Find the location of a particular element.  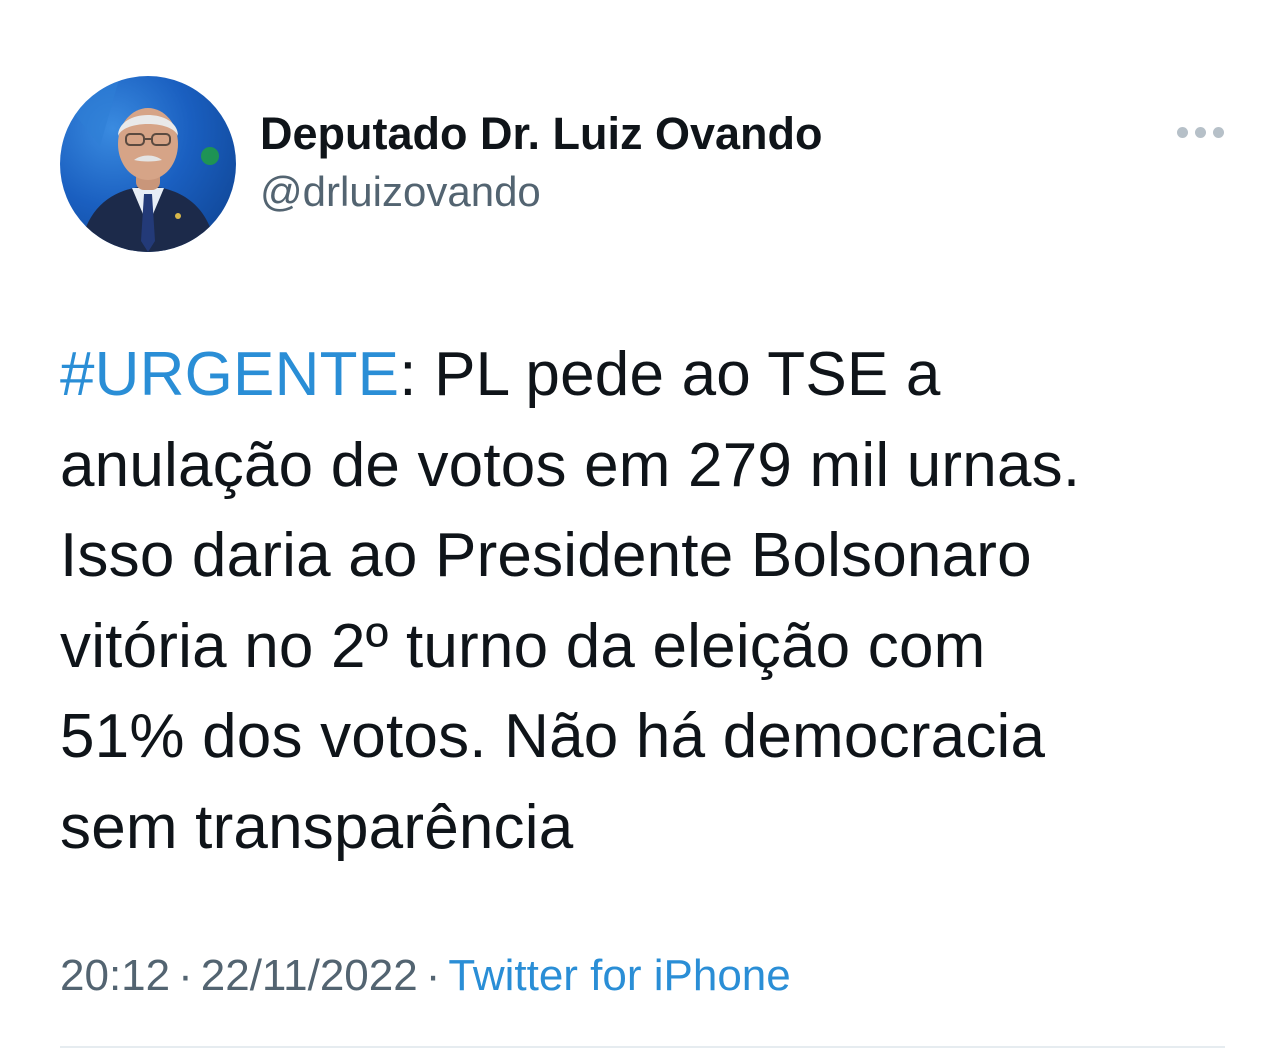

author-names: Deputado Dr. Luiz Ovando @drluizovando is located at coordinates (541, 162).